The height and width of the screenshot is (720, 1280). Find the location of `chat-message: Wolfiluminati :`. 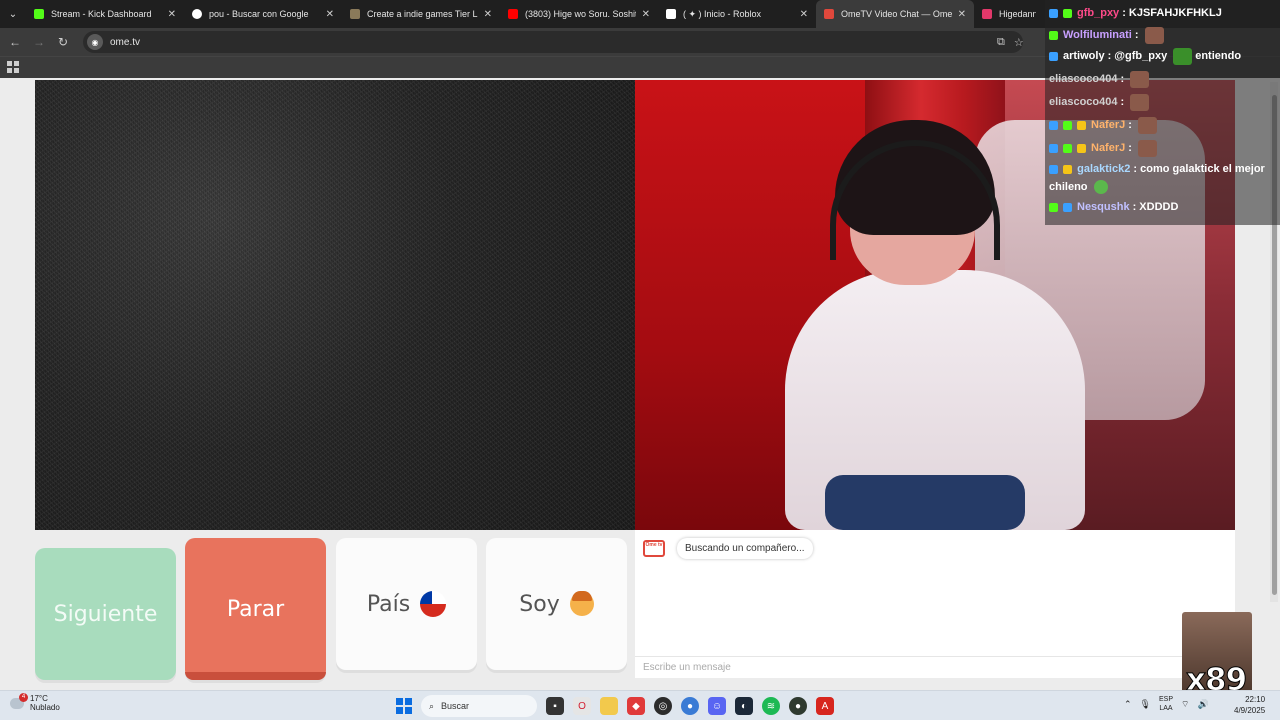

chat-message: Wolfiluminati : is located at coordinates (1162, 35).